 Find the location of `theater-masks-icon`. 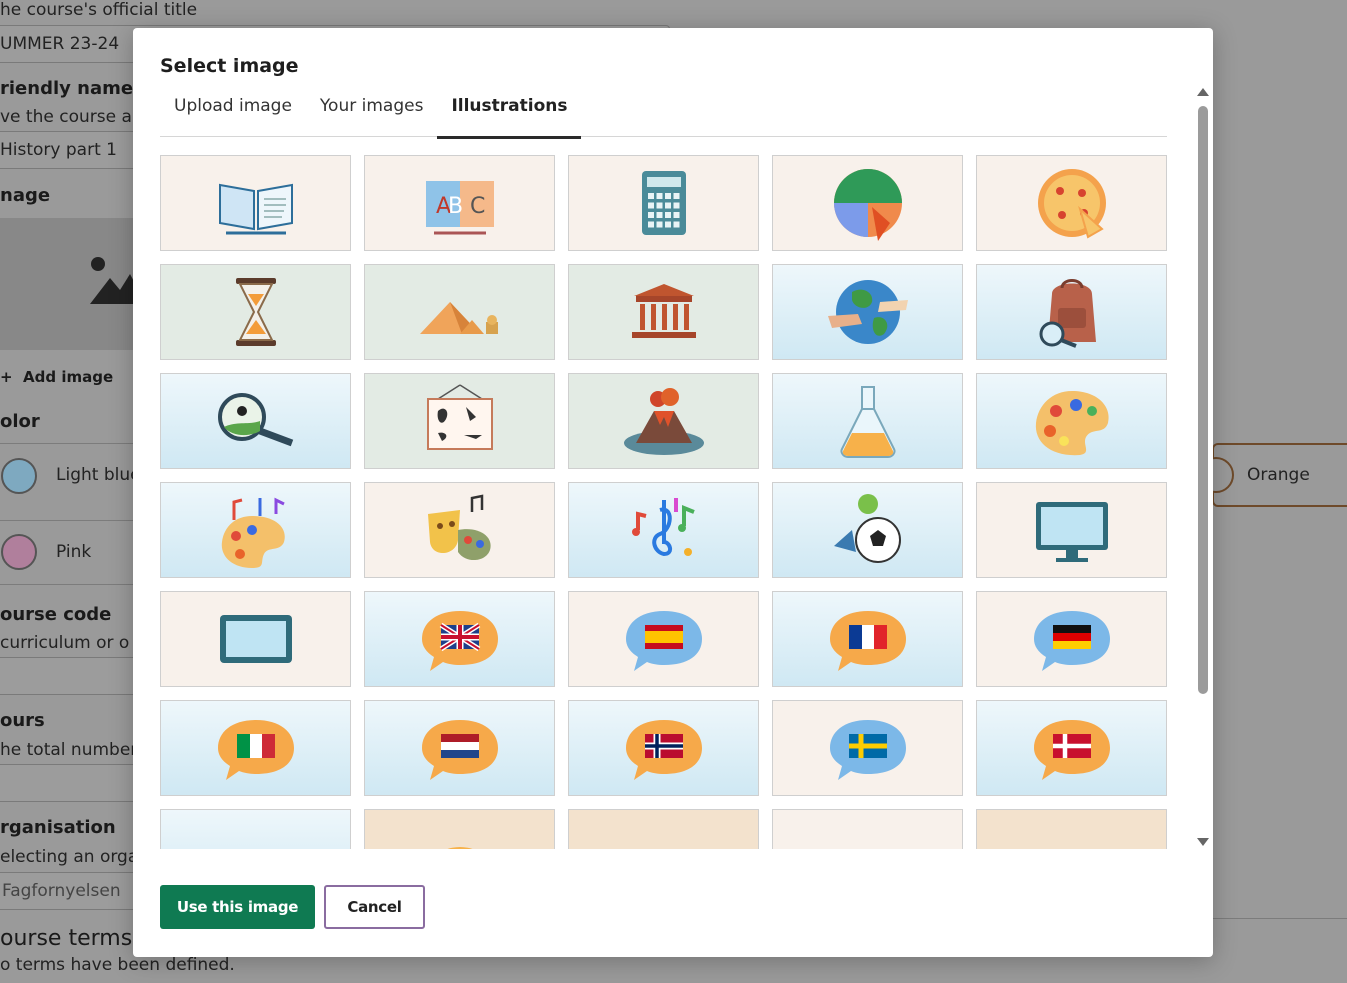

theater-masks-icon is located at coordinates (459, 527).